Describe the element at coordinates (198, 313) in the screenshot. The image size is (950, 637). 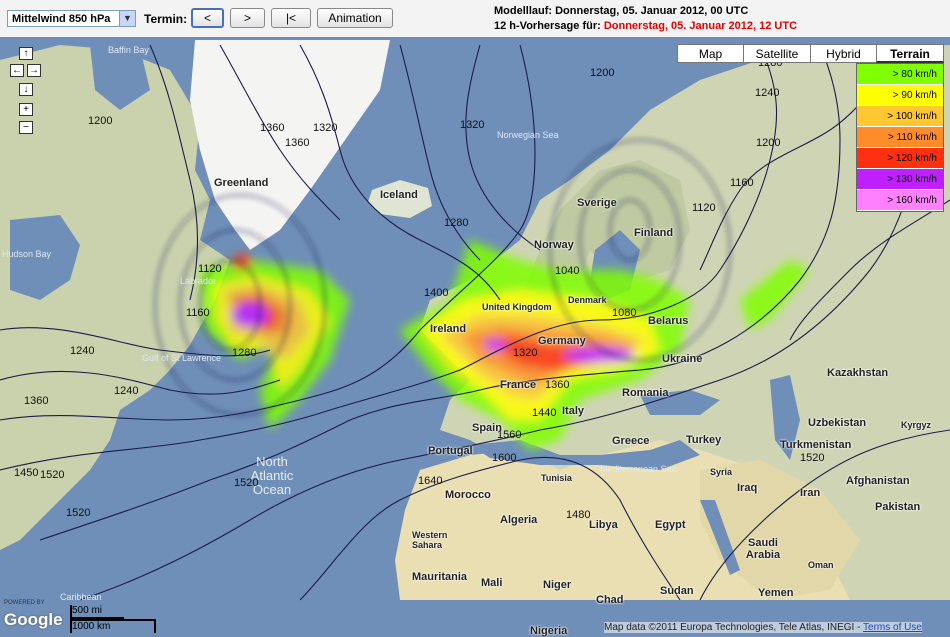
I see `isobar-label: 1160` at that location.